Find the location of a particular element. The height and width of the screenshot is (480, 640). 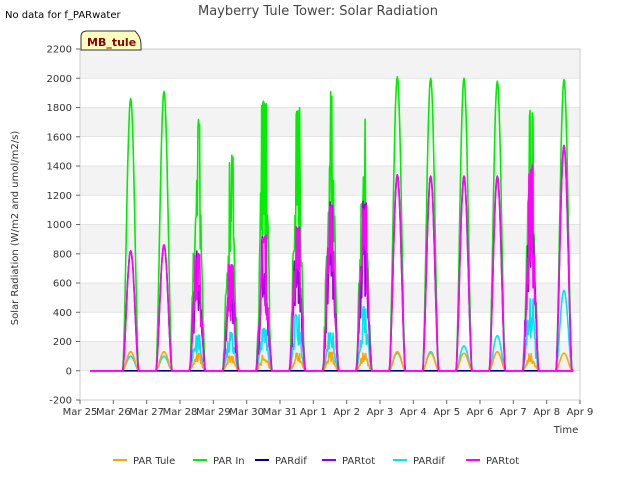

site-badge-label: MB_tule is located at coordinates (111, 42).